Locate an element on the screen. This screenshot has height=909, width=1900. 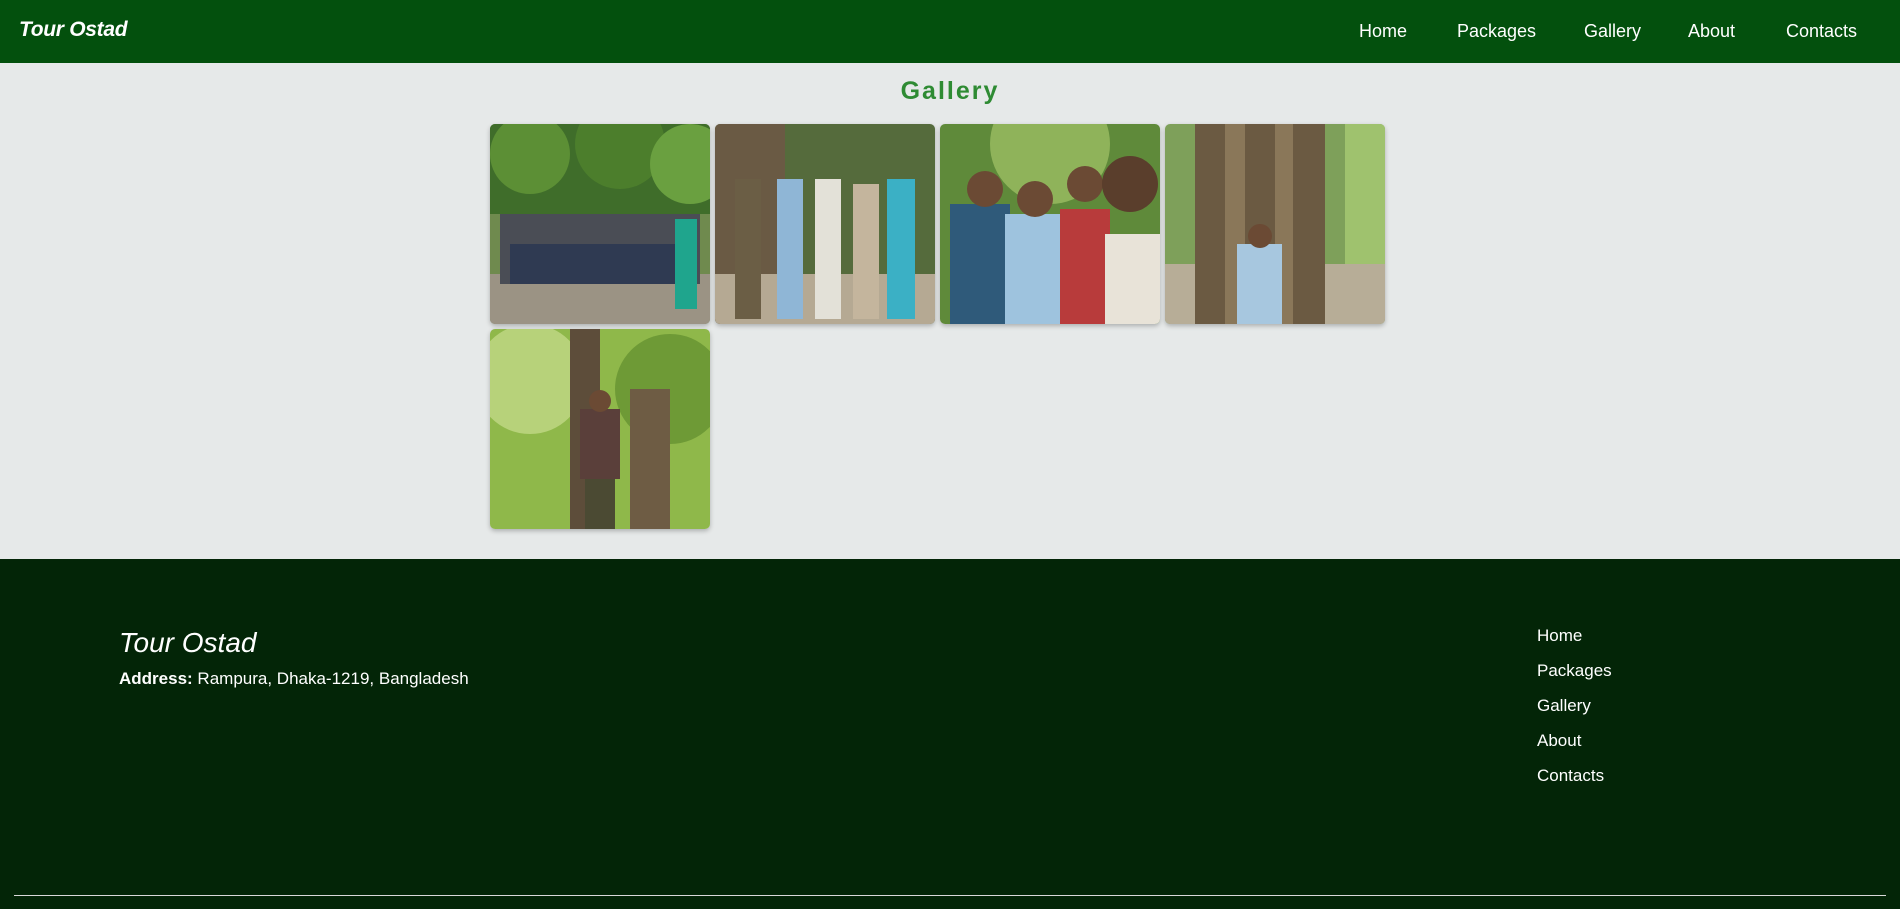
brand-logo: Tour Ostad is located at coordinates (73, 30).